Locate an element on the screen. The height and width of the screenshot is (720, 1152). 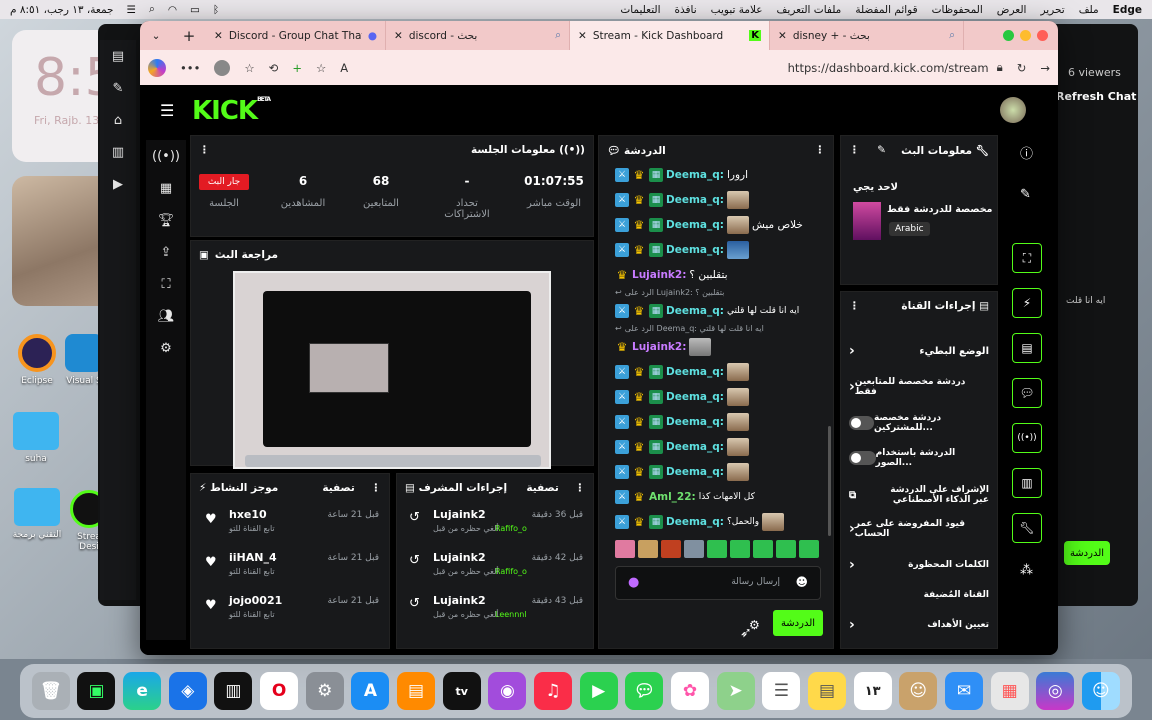
bg-rail-icon: ▶ is located at coordinates (118, 184).